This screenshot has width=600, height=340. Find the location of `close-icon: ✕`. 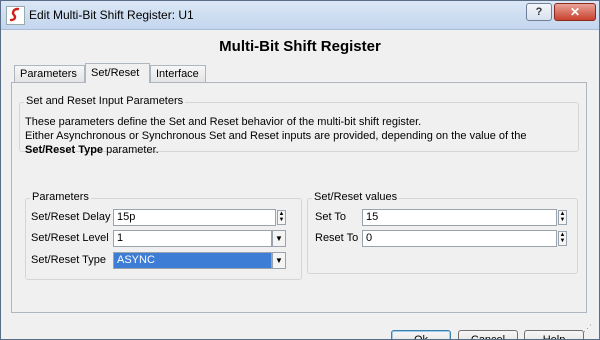

close-icon: ✕ is located at coordinates (575, 12).